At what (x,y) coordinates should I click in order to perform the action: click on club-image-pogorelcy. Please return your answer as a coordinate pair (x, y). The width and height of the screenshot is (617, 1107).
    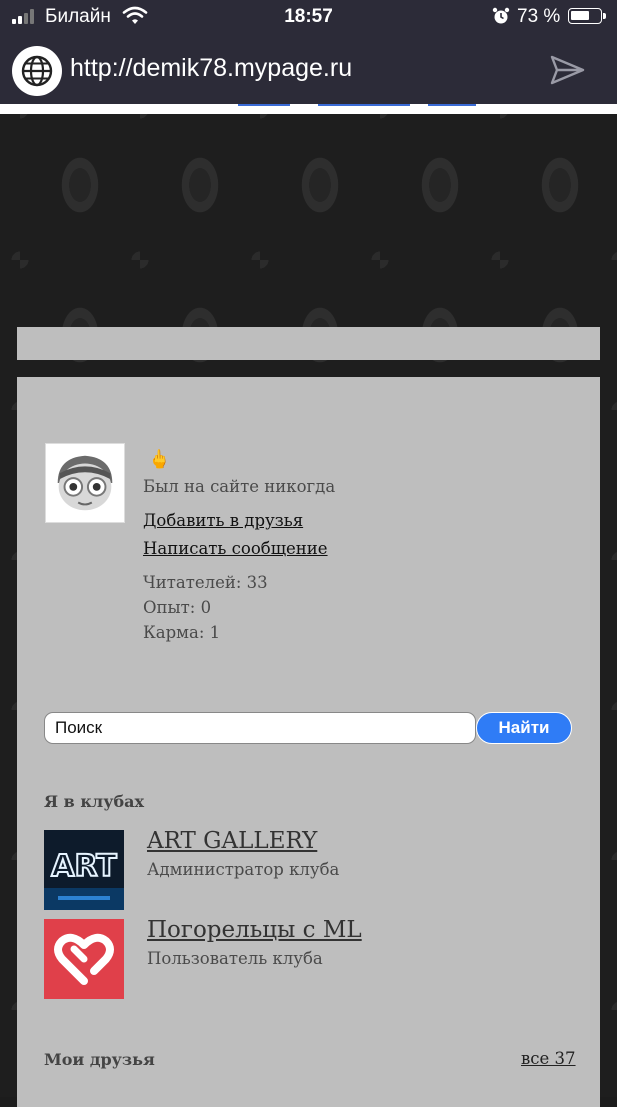
    Looking at the image, I should click on (84, 959).